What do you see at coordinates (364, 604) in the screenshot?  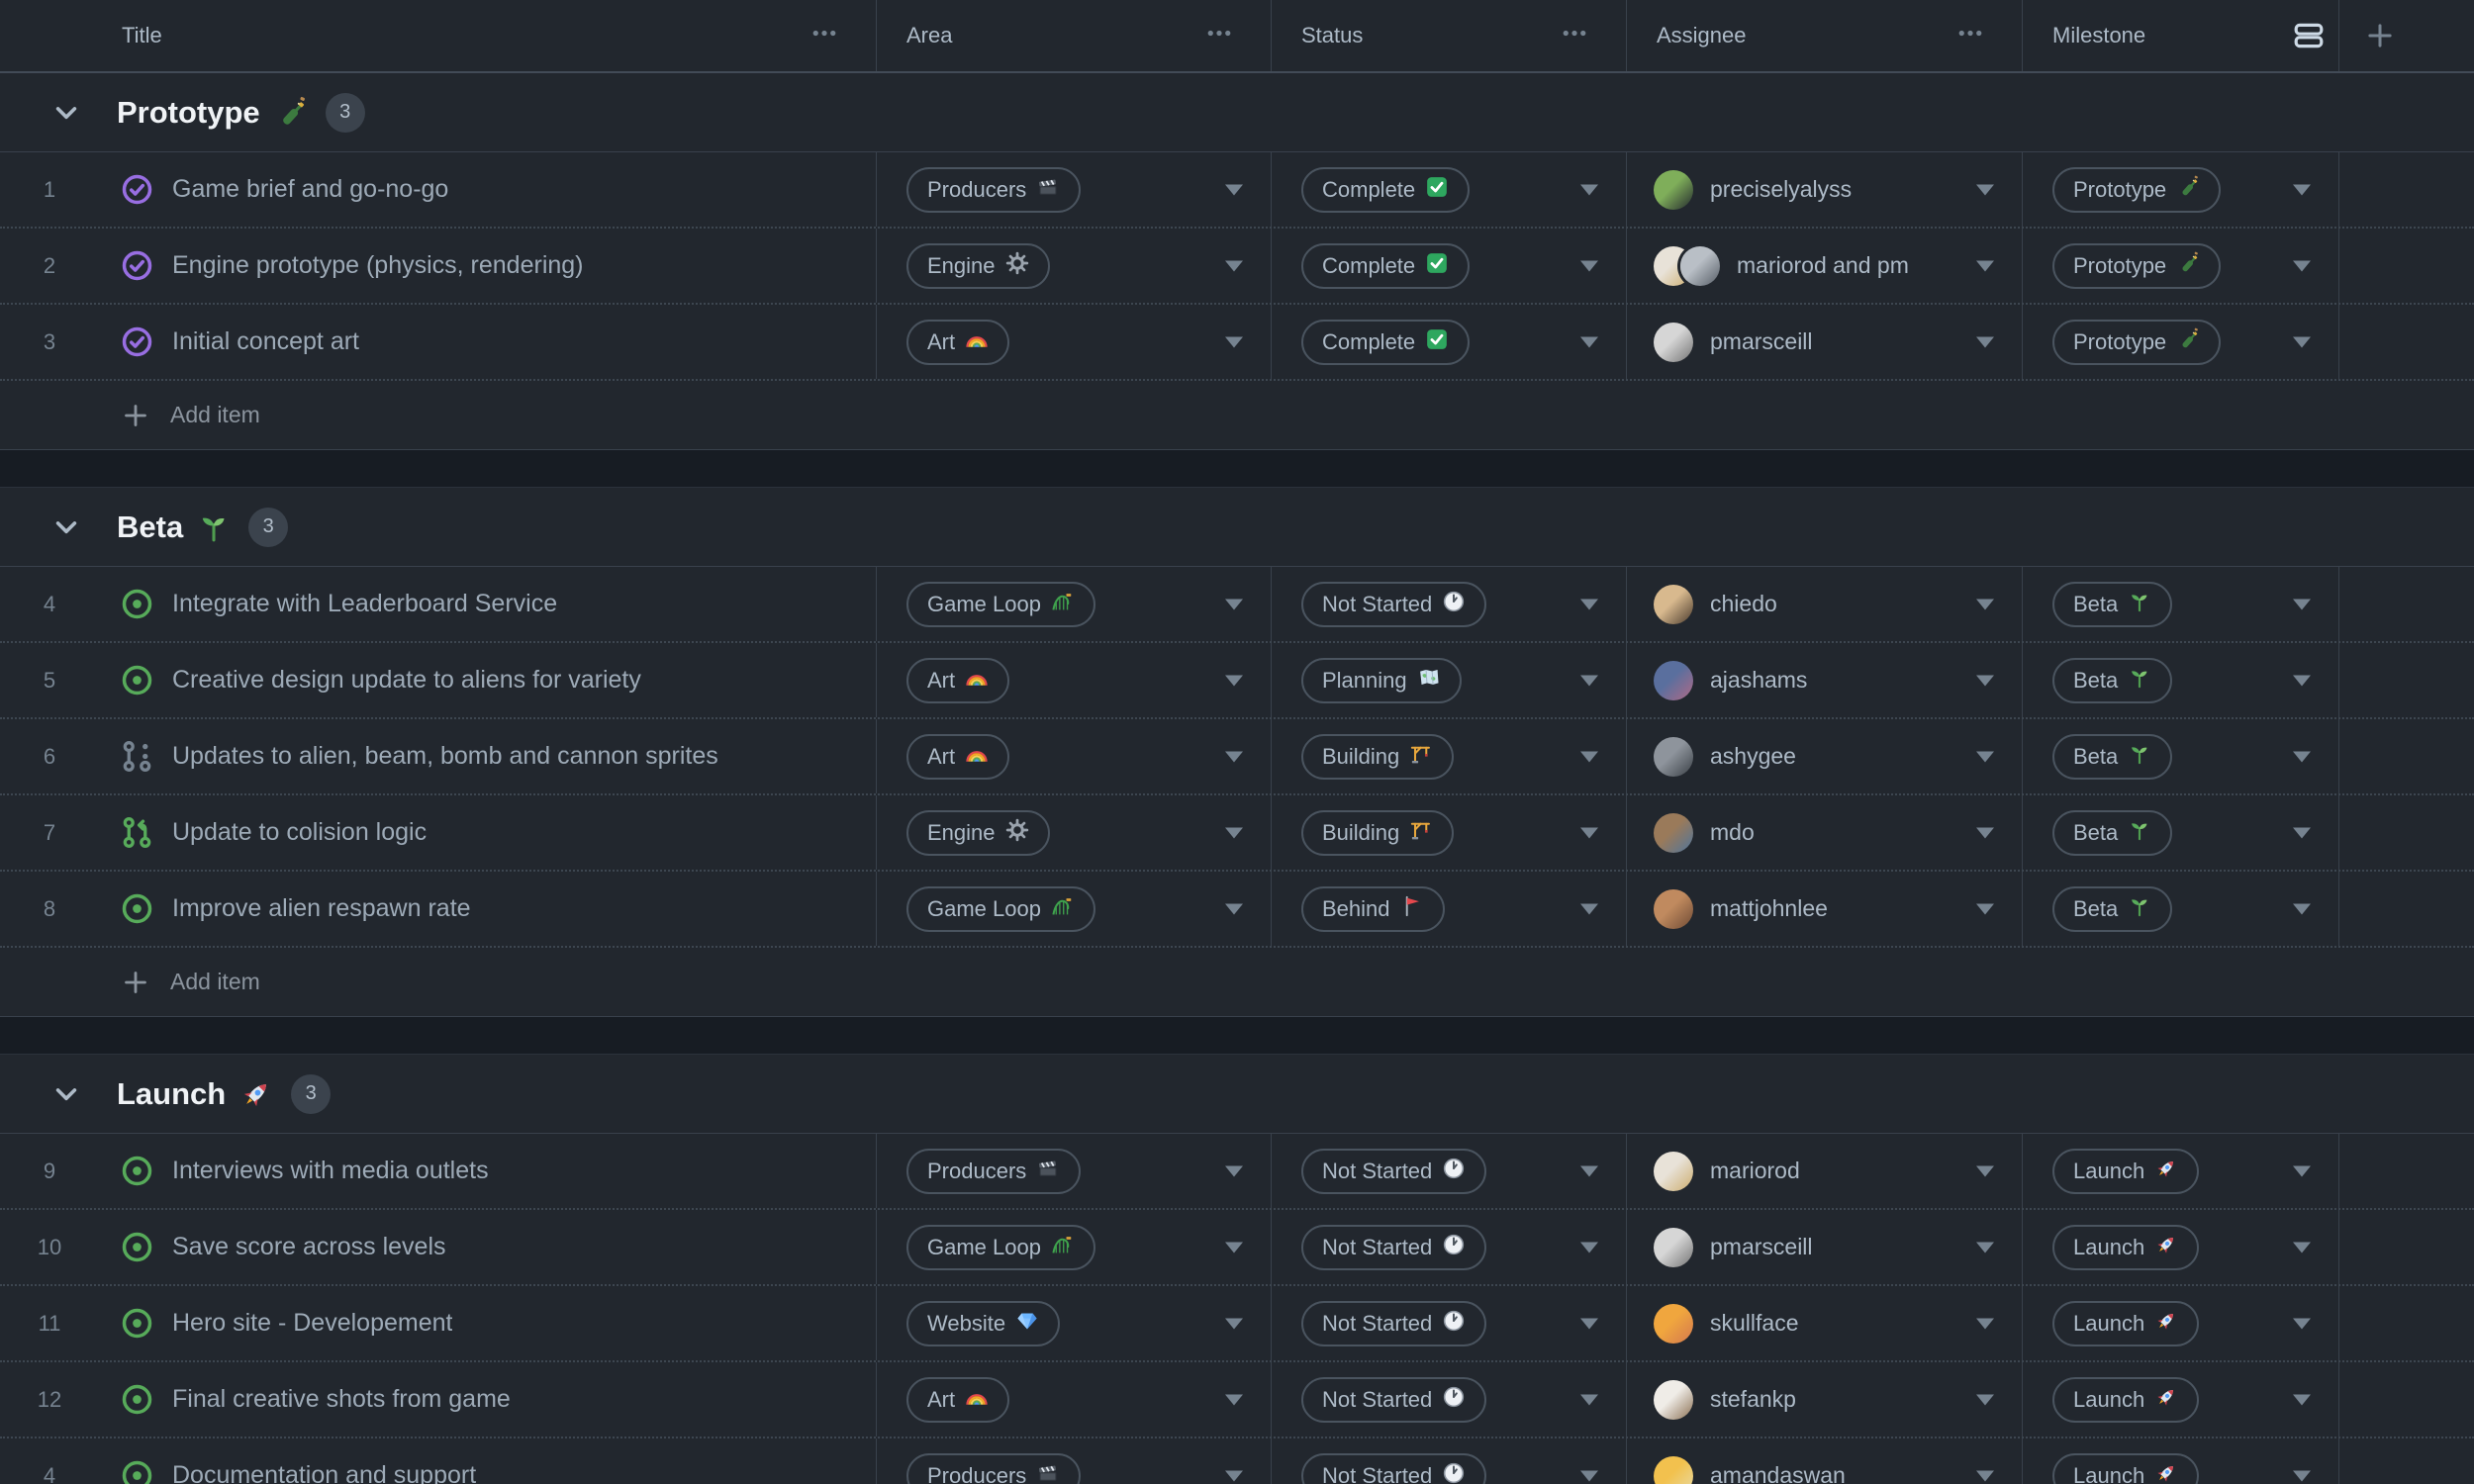 I see `item-title-link: Integrate with Leaderboard Service` at bounding box center [364, 604].